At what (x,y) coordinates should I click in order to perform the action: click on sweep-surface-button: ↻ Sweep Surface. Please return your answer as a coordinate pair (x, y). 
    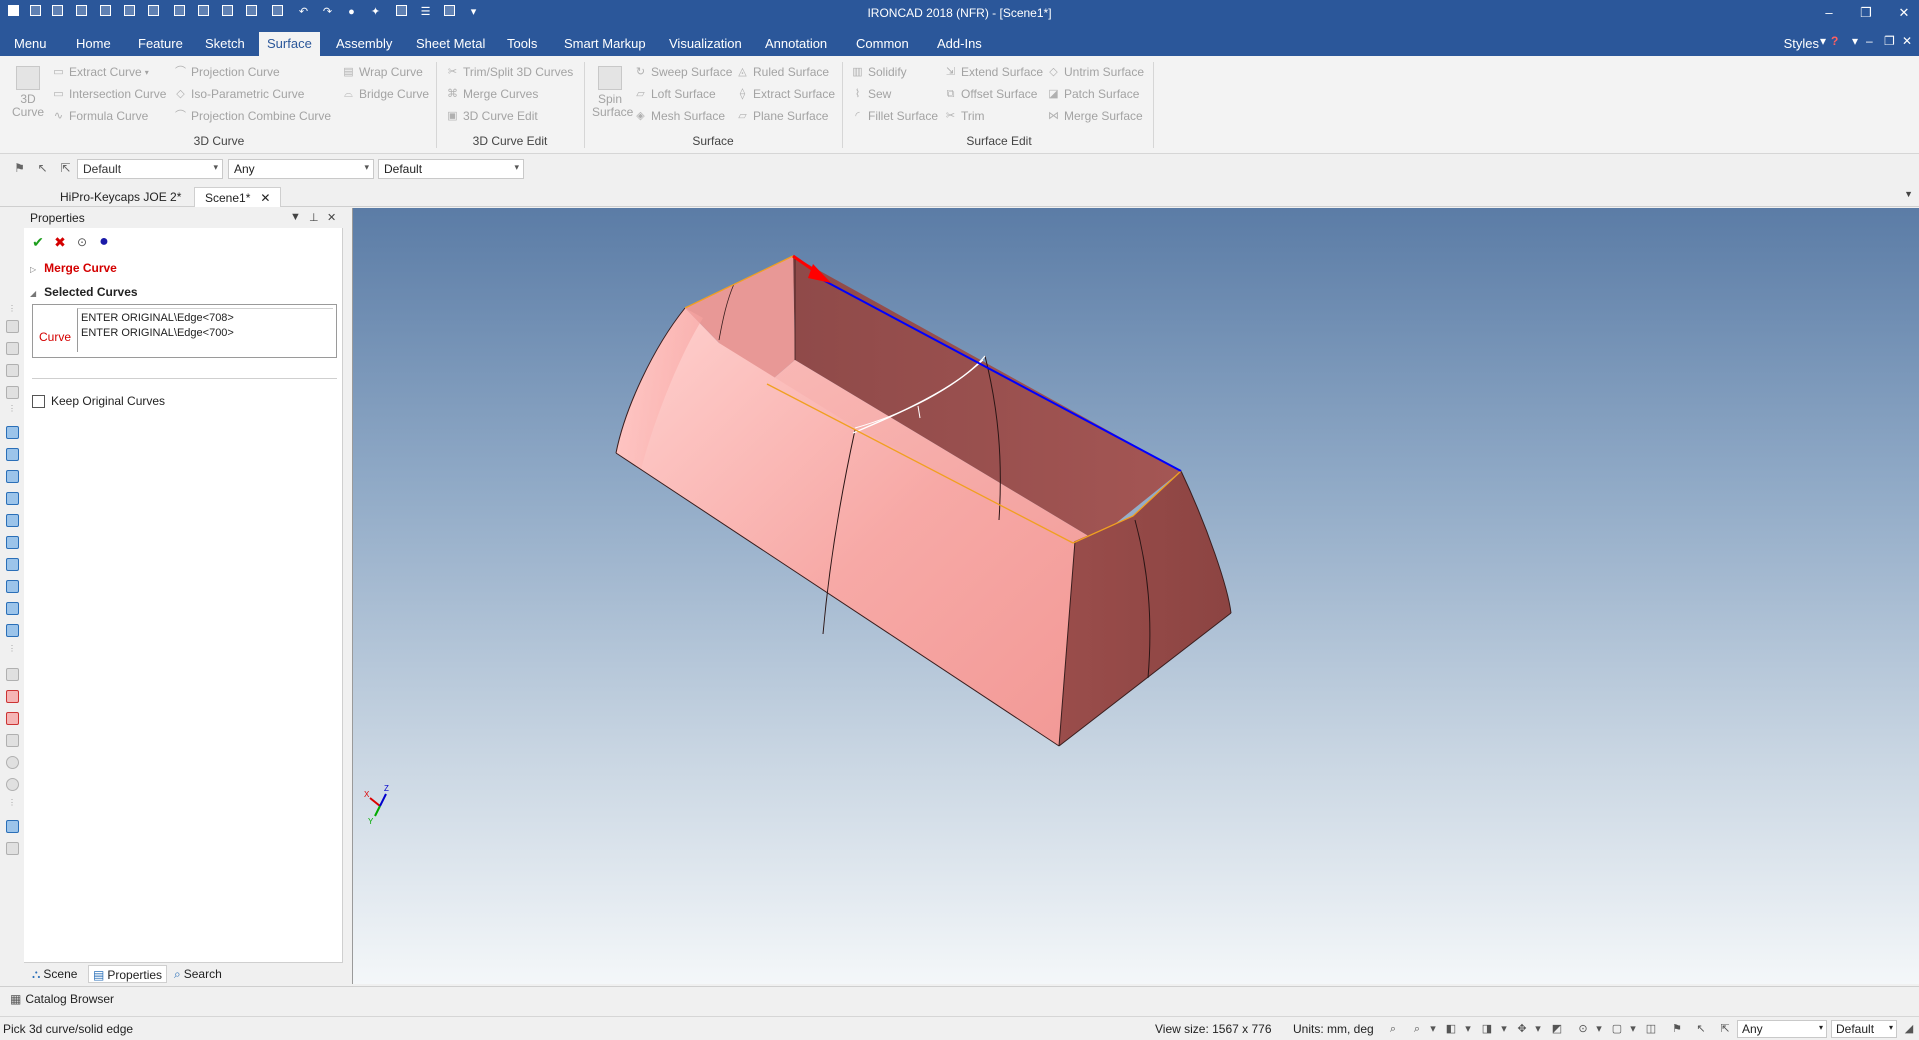
    Looking at the image, I should click on (683, 72).